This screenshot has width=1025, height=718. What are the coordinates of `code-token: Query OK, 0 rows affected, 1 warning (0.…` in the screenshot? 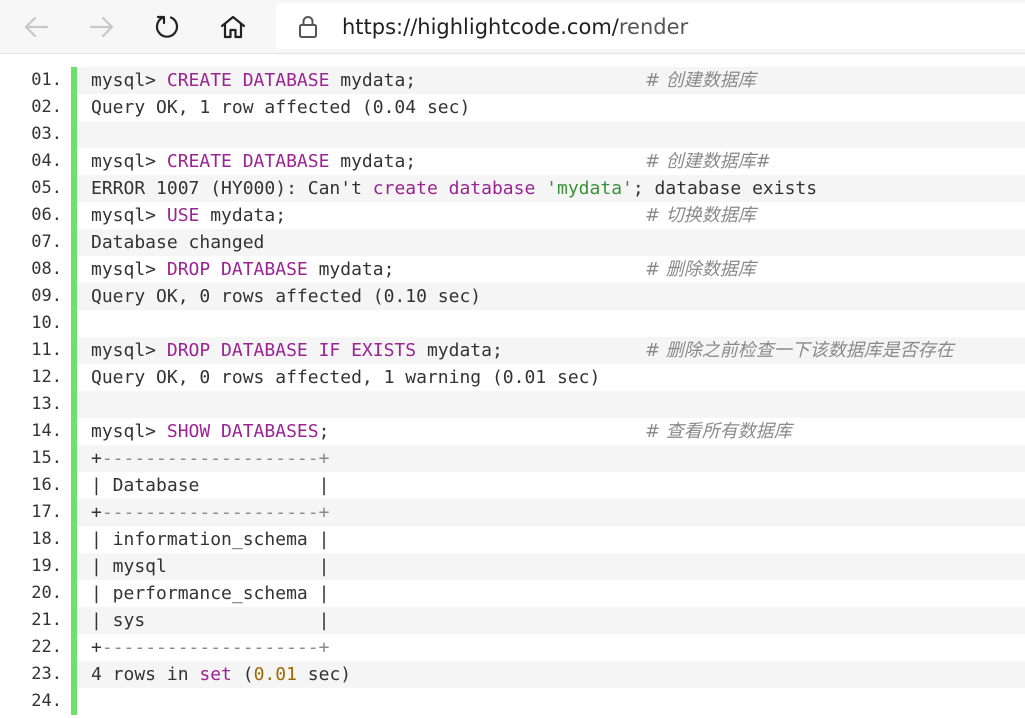 It's located at (346, 377).